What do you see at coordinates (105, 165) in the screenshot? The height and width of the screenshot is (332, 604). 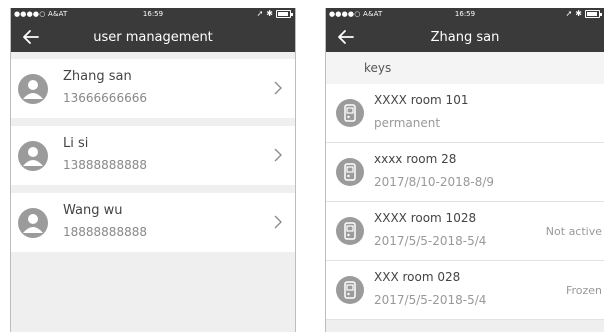 I see `user-phone: 13888888888` at bounding box center [105, 165].